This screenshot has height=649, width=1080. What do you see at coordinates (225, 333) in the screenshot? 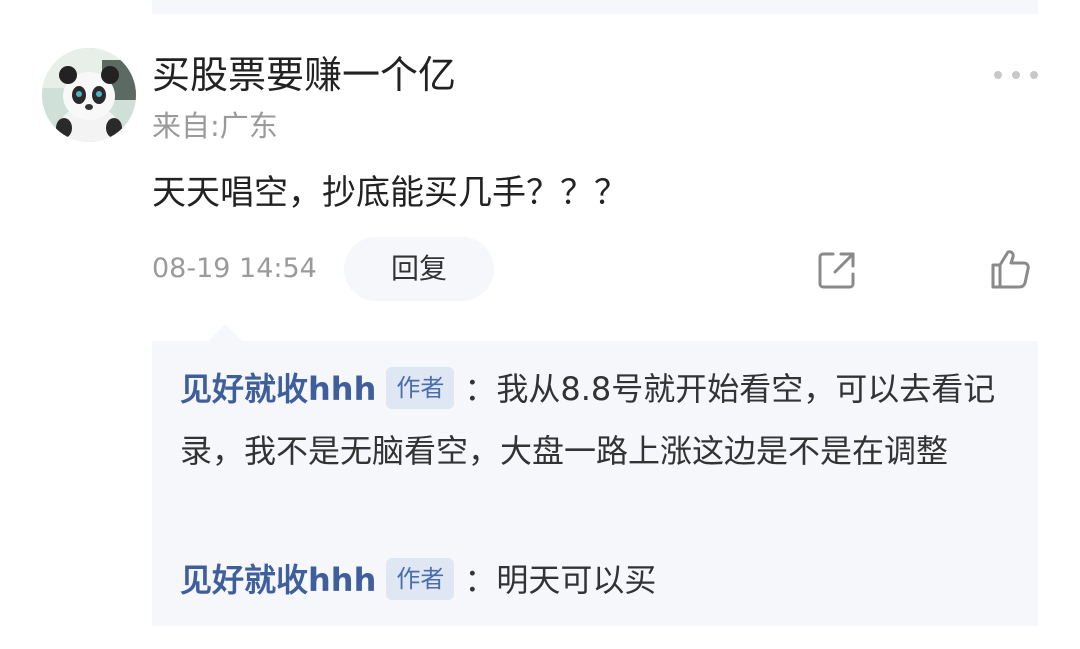
I see `thread-pointer` at bounding box center [225, 333].